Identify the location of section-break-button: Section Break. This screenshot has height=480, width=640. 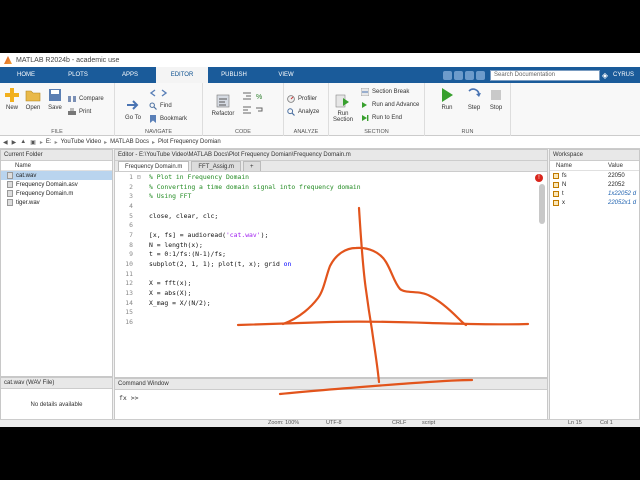
(385, 92).